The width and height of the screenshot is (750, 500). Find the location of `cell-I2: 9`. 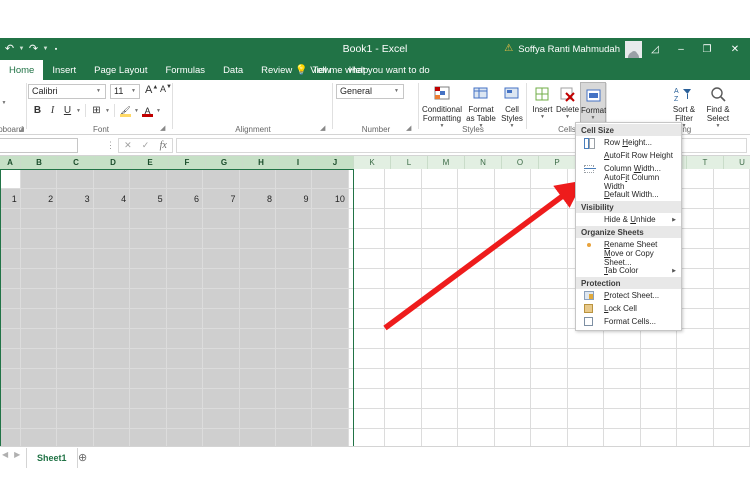

cell-I2: 9 is located at coordinates (294, 199).